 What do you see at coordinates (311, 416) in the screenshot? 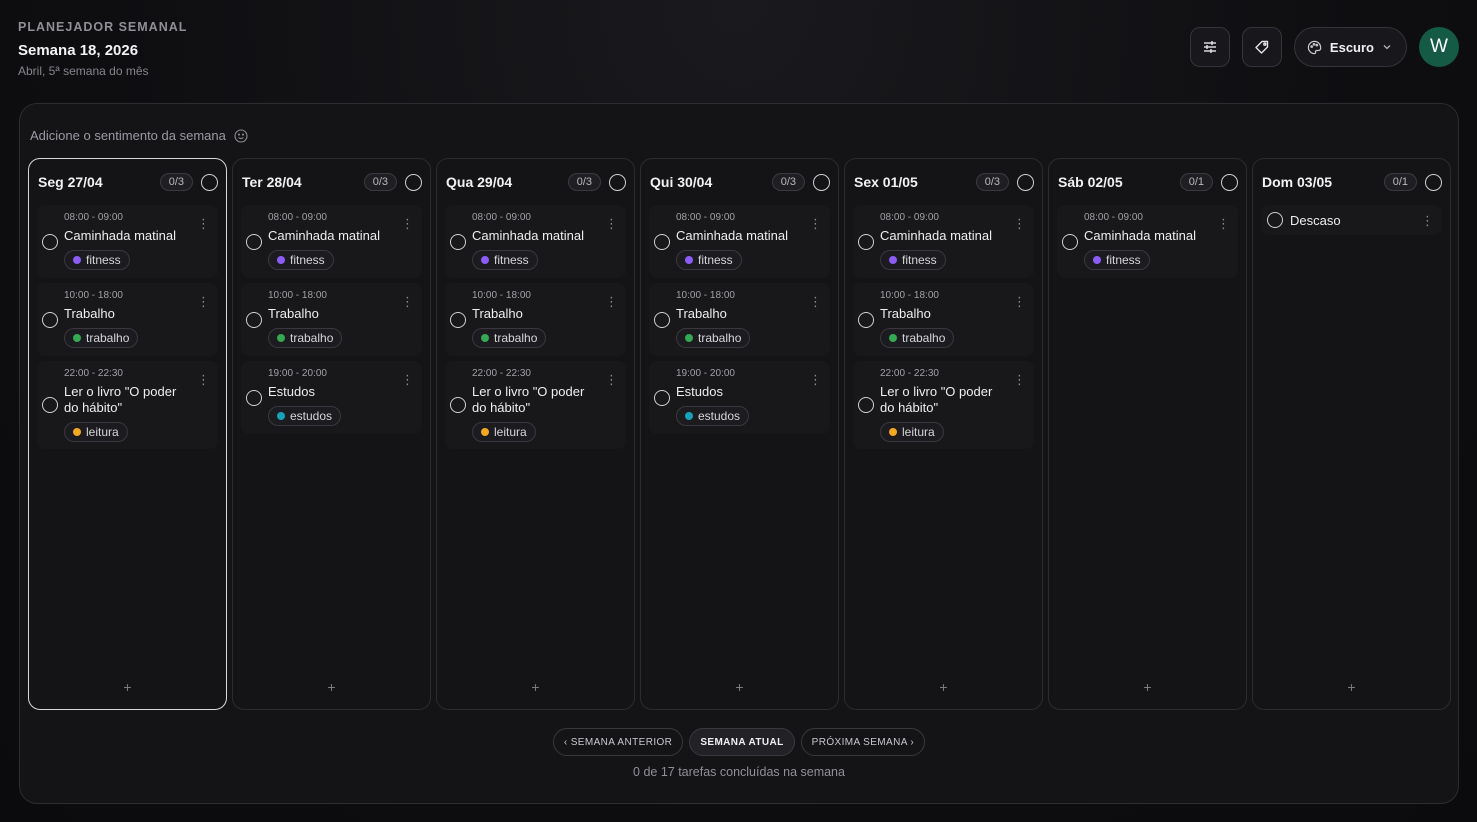
I see `tag-label: estudos` at bounding box center [311, 416].